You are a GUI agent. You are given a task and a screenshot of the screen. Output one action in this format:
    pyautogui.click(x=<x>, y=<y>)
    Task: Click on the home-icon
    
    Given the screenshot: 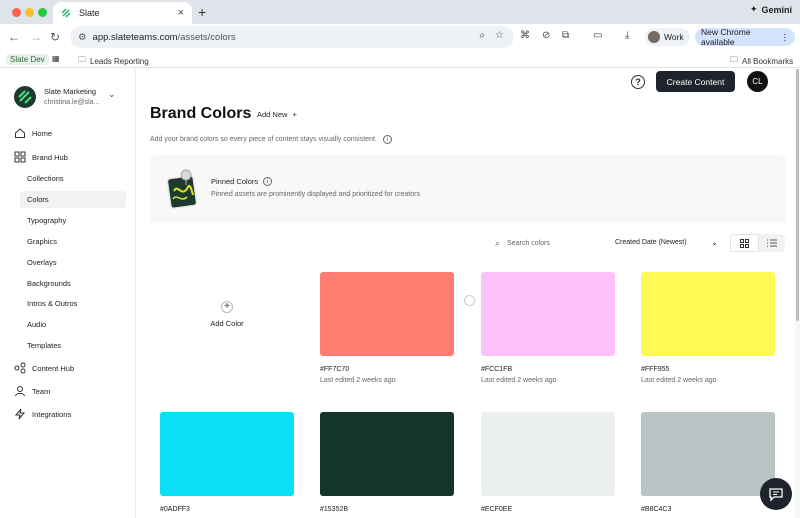 What is the action you would take?
    pyautogui.click(x=20, y=133)
    